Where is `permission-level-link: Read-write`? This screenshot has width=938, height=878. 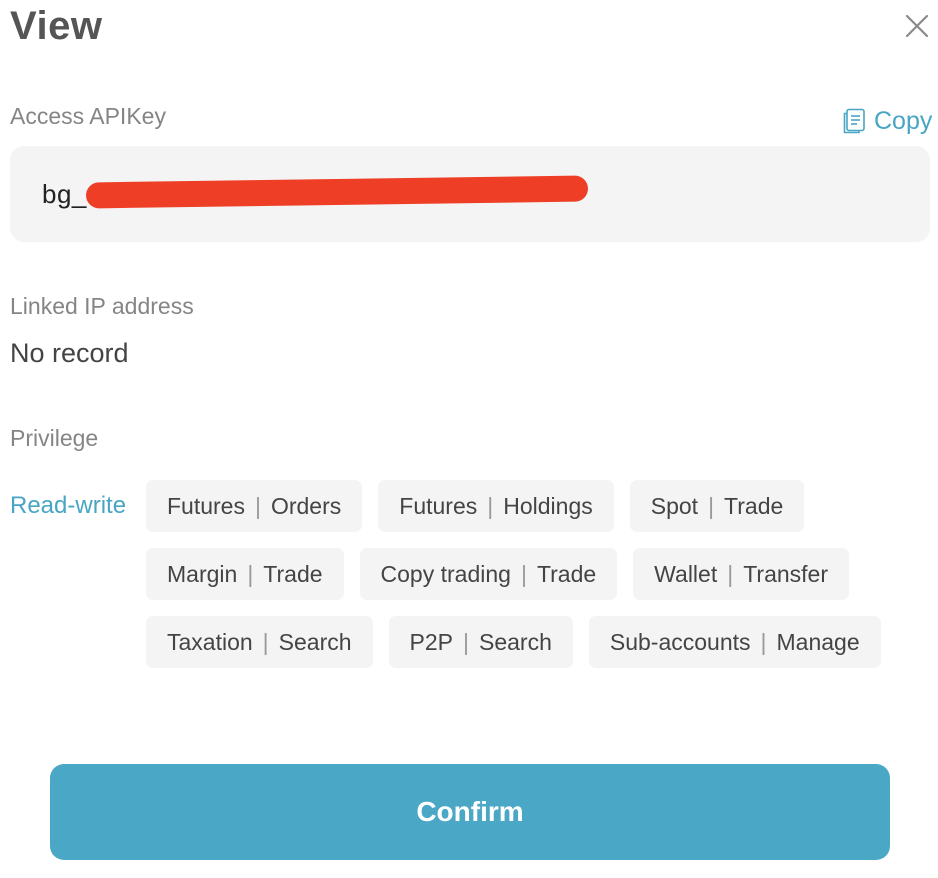 permission-level-link: Read-write is located at coordinates (68, 506).